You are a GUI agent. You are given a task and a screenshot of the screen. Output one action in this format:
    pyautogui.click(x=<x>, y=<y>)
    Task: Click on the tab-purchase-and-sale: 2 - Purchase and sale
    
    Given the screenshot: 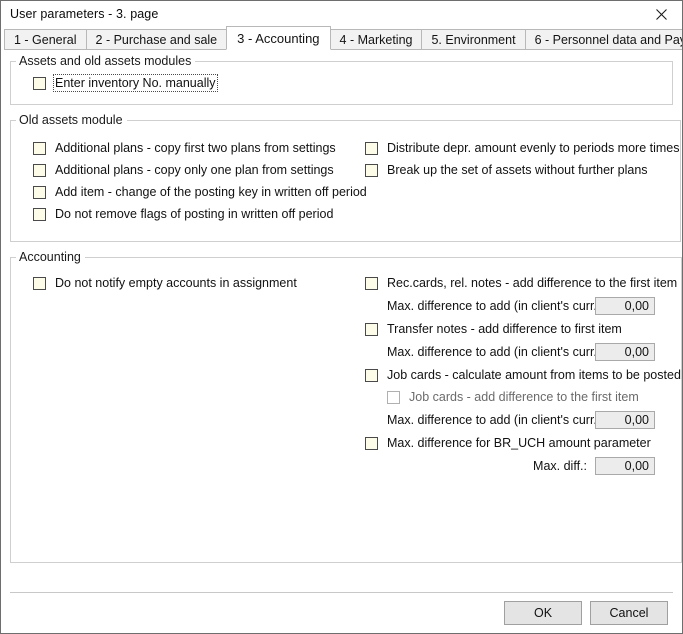 What is the action you would take?
    pyautogui.click(x=156, y=39)
    